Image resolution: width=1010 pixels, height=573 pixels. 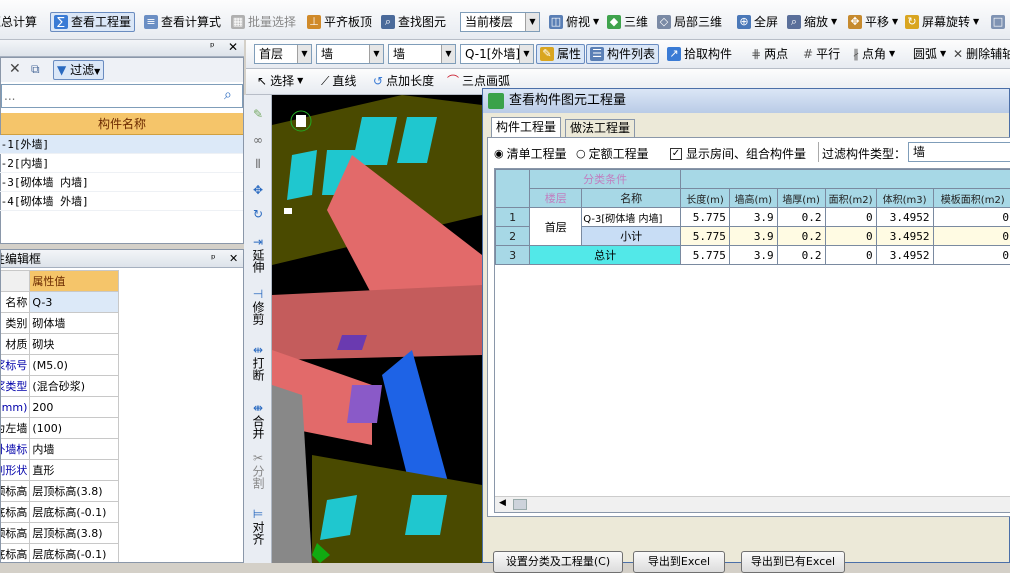 What do you see at coordinates (413, 22) in the screenshot?
I see `find-element-button: ⌕查找图元` at bounding box center [413, 22].